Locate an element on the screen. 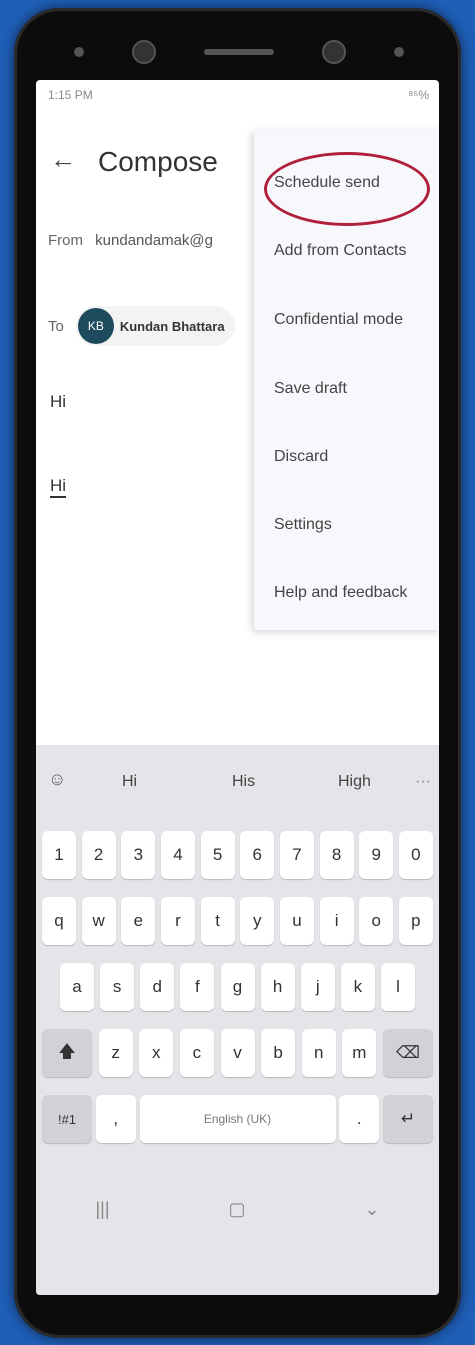 This screenshot has height=1345, width=475. key: m is located at coordinates (359, 1053).